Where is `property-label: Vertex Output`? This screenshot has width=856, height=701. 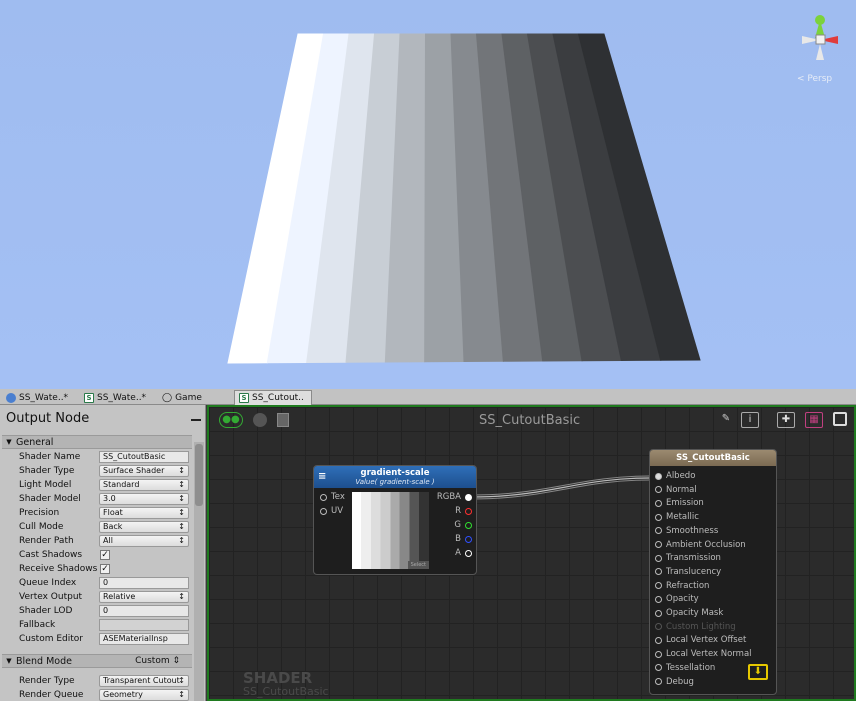
property-label: Vertex Output is located at coordinates (51, 597).